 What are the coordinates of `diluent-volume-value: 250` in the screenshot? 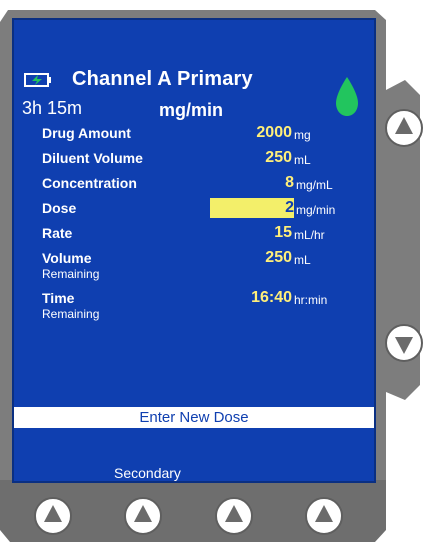 It's located at (278, 157).